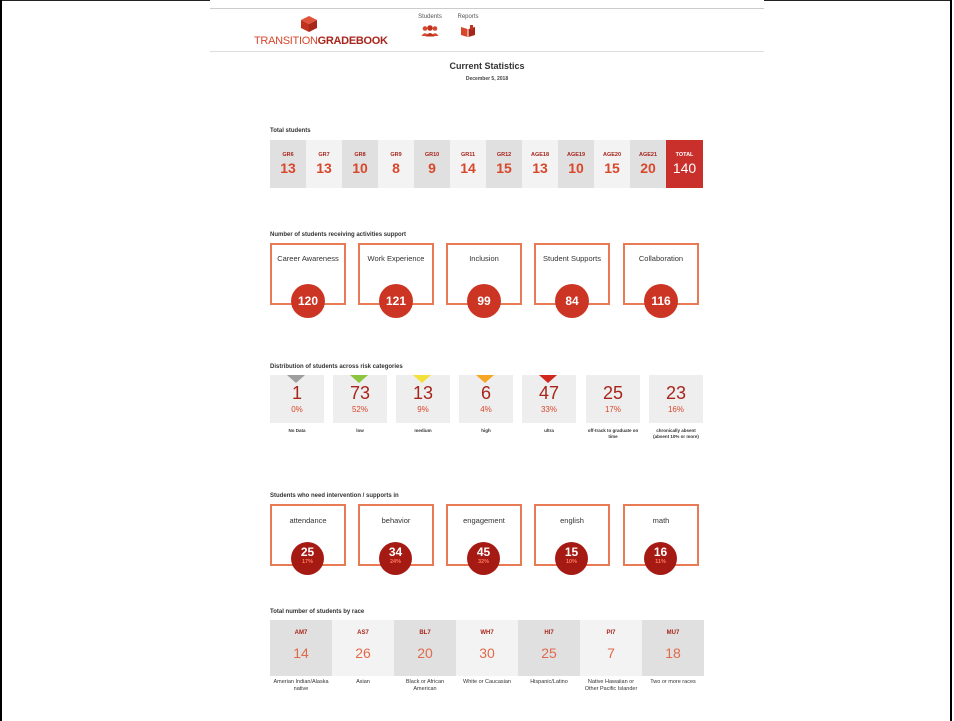  Describe the element at coordinates (648, 168) in the screenshot. I see `grade-value: 20` at that location.